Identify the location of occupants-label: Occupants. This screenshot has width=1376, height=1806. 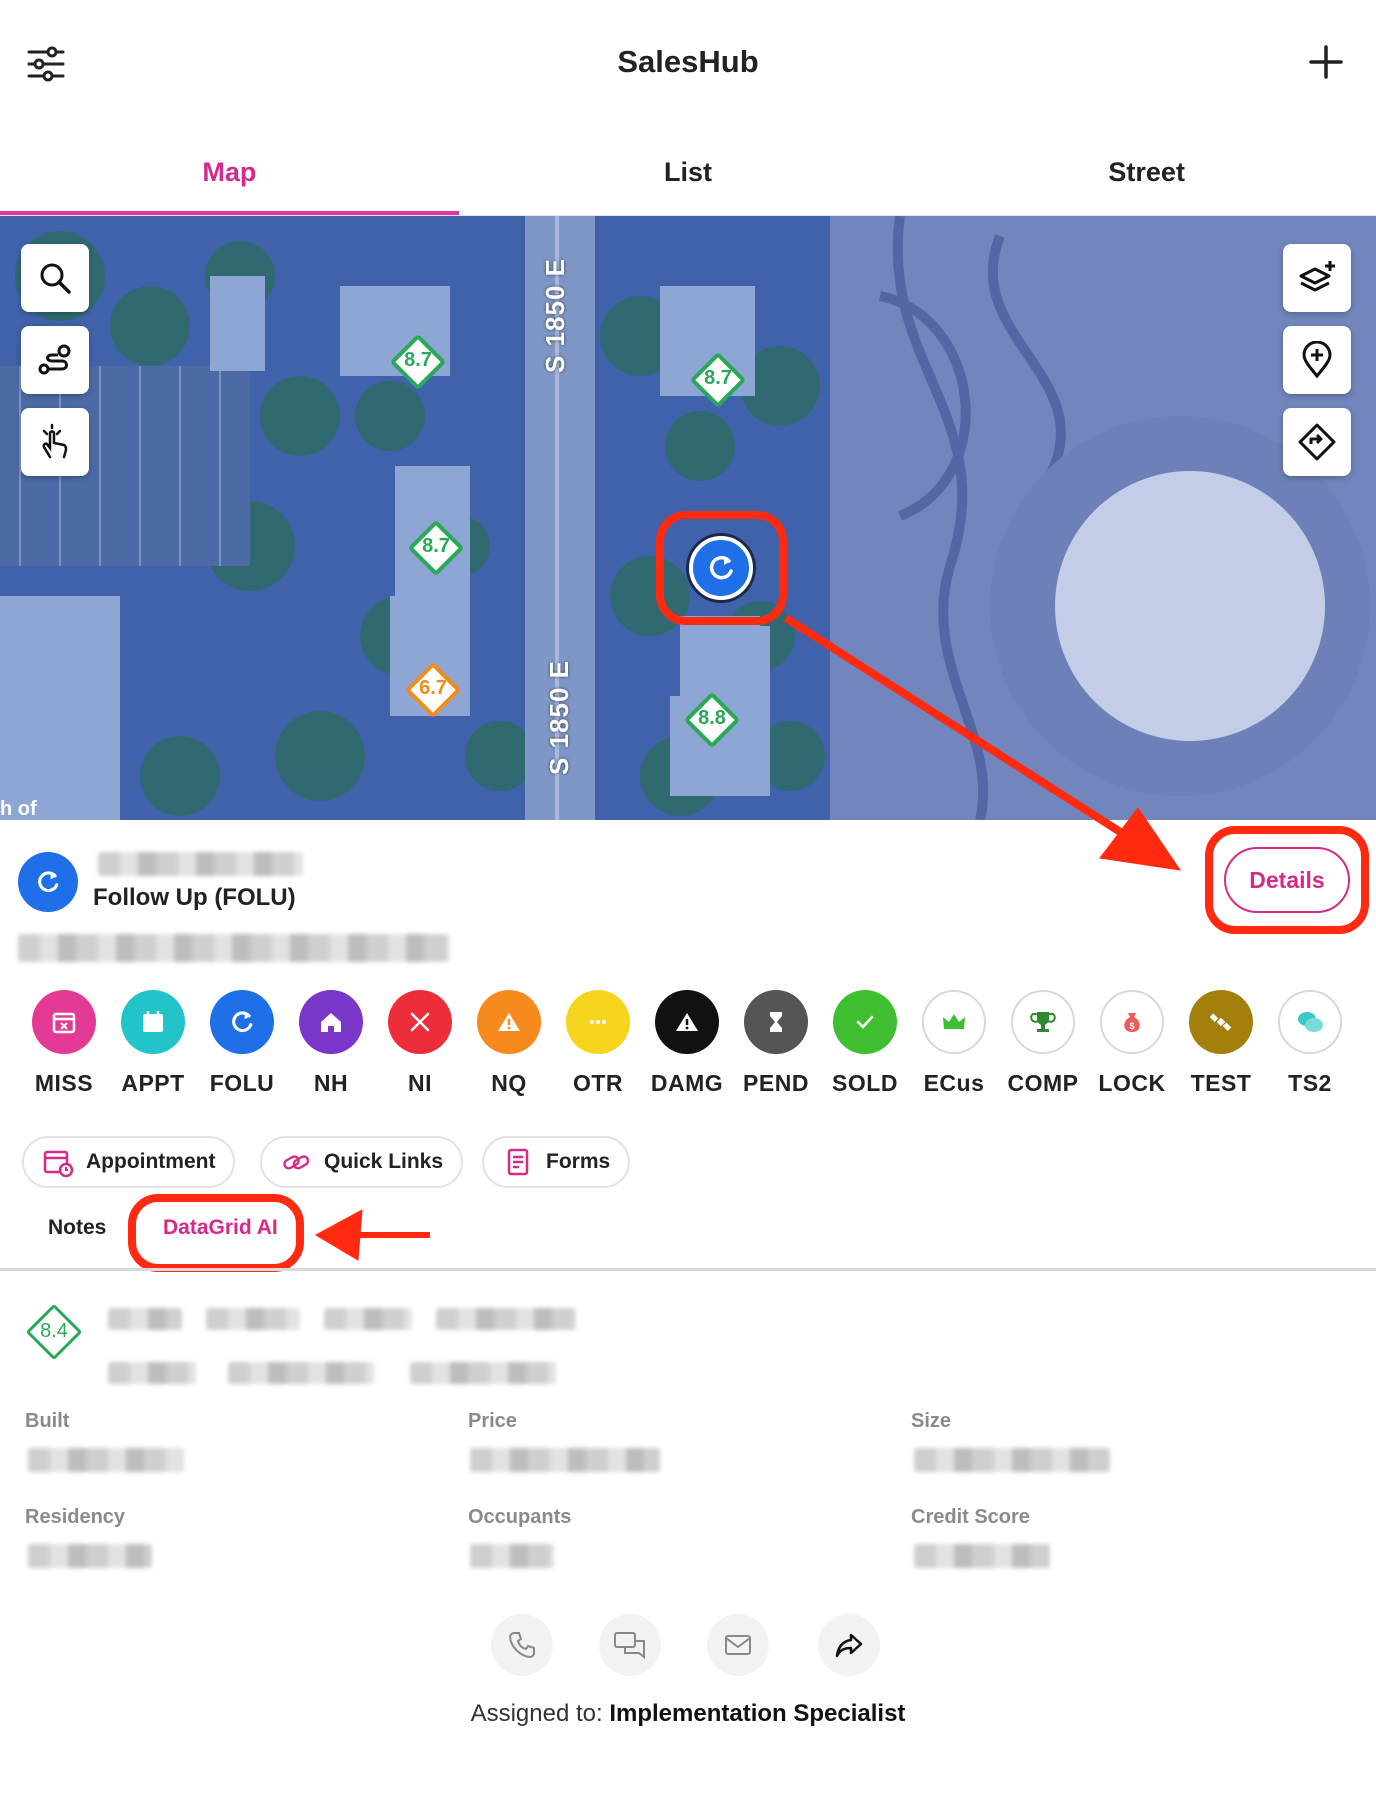
(520, 1517).